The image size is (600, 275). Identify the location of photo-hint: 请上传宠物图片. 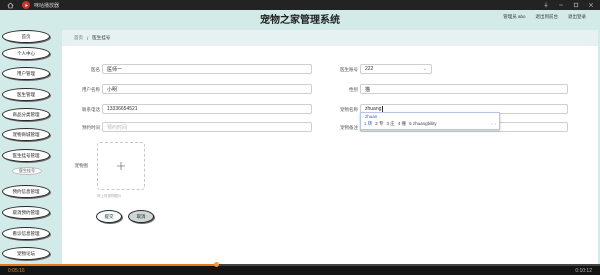
(109, 196).